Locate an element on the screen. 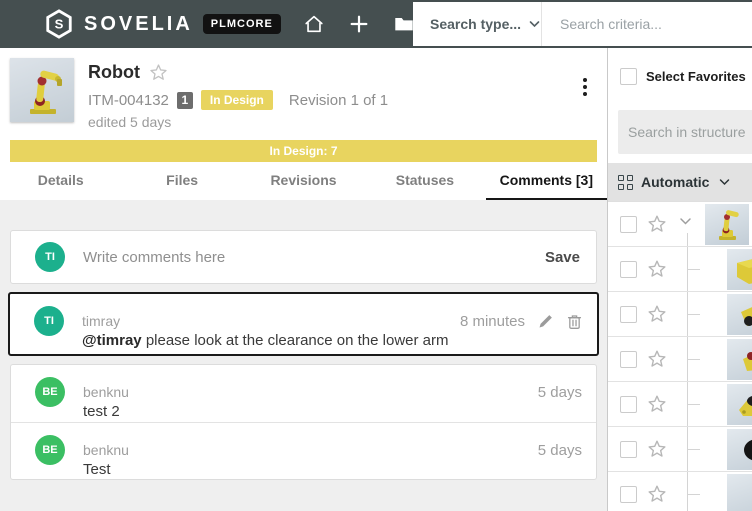  structure-row-root is located at coordinates (680, 224).